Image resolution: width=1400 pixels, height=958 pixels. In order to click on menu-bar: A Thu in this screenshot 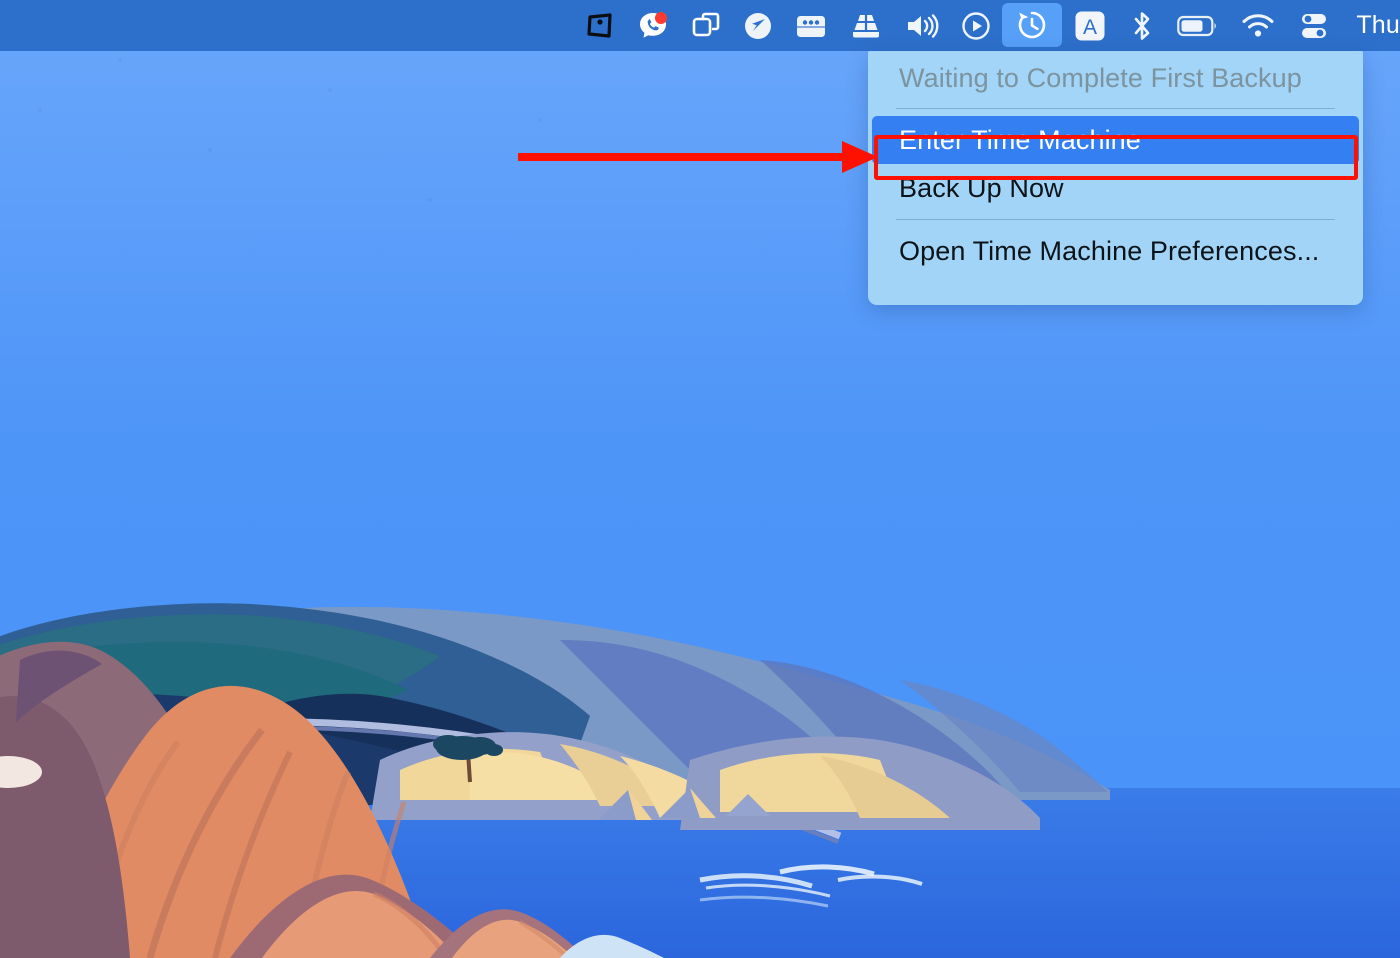, I will do `click(700, 25)`.